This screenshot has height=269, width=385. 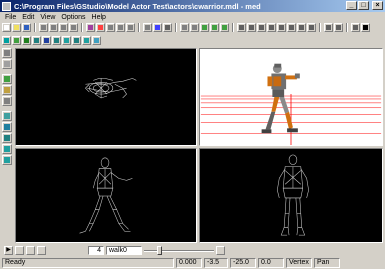 I want to click on menu-edit: Edit, so click(x=28, y=17).